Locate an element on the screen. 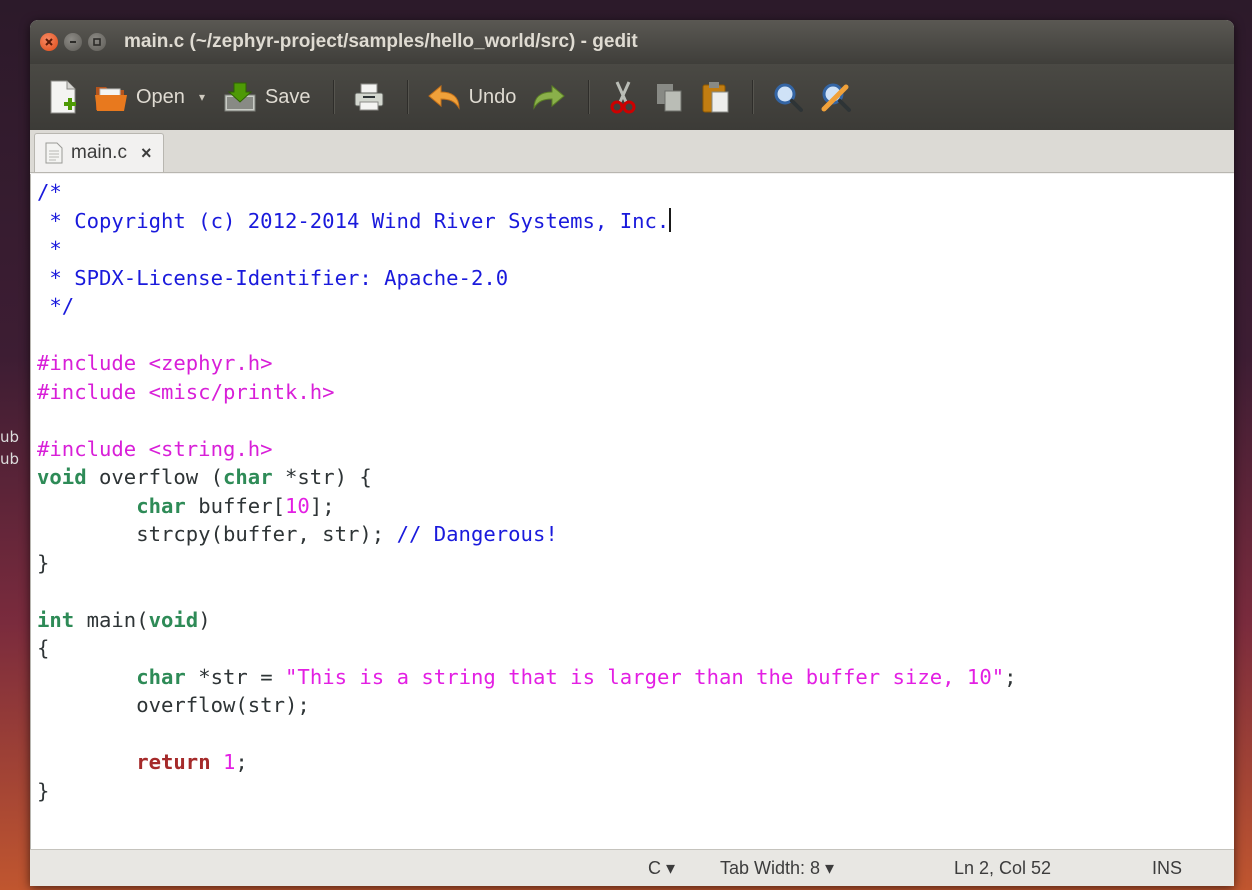  open-recent-dropdown: ▾ is located at coordinates (202, 97).